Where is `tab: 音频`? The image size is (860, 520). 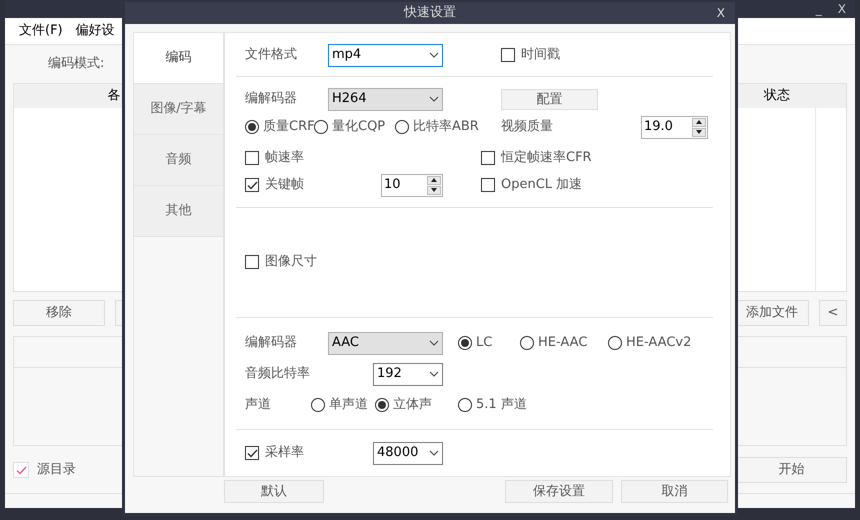
tab: 音频 is located at coordinates (178, 160).